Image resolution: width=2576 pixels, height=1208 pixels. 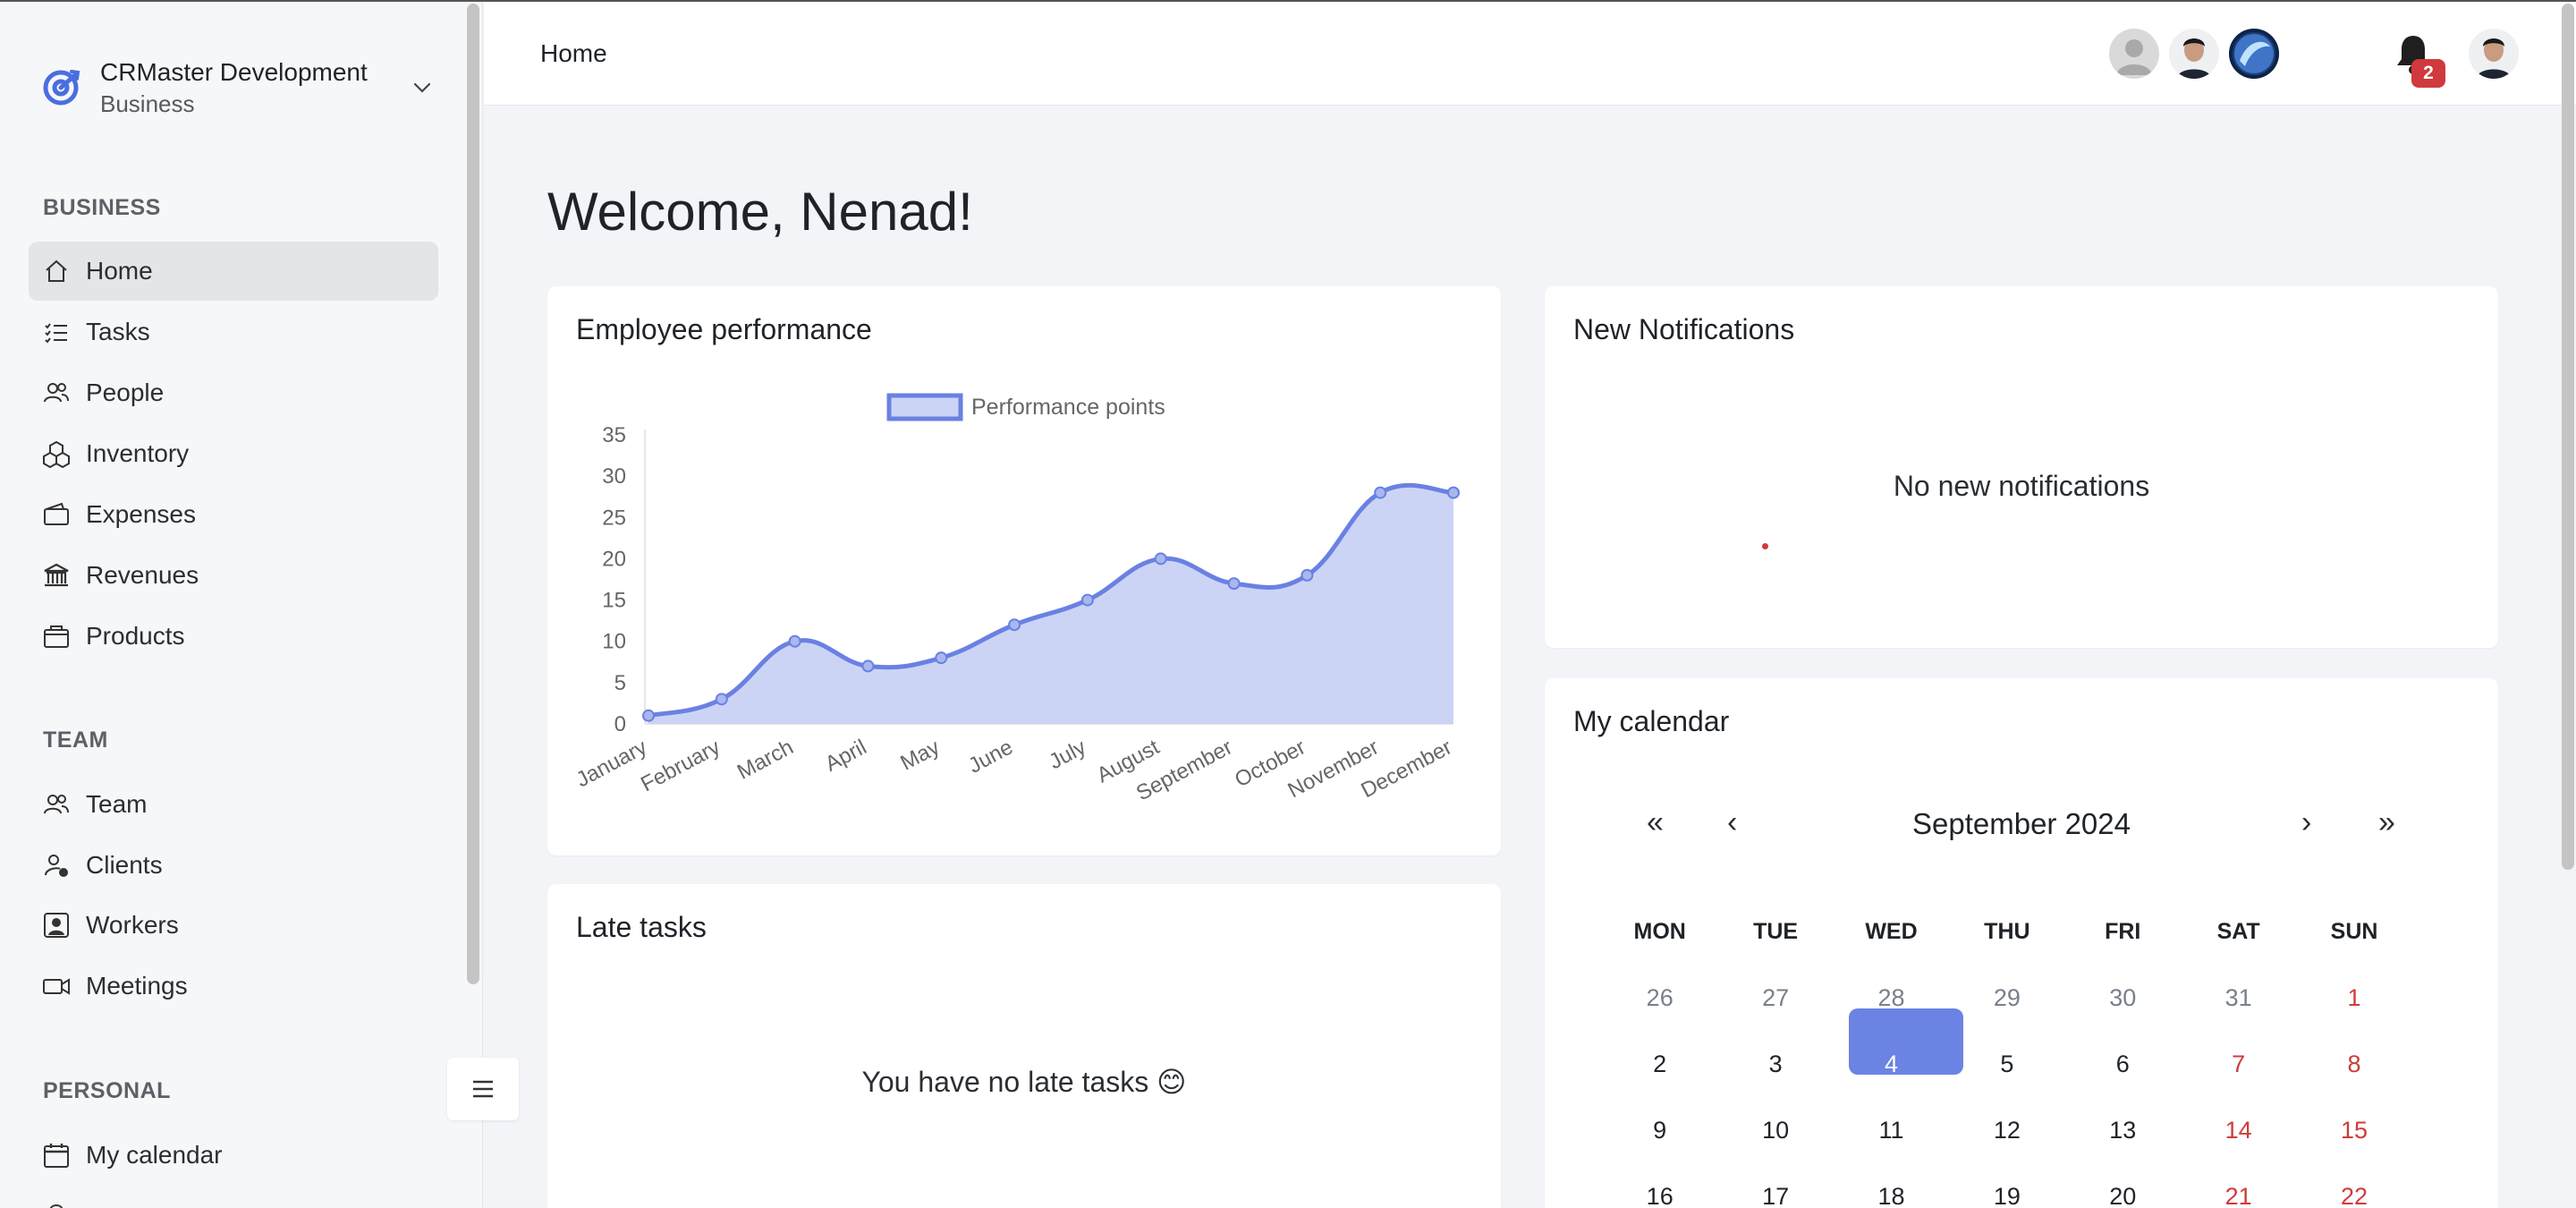 What do you see at coordinates (2238, 1064) in the screenshot?
I see `calendar-day: 7` at bounding box center [2238, 1064].